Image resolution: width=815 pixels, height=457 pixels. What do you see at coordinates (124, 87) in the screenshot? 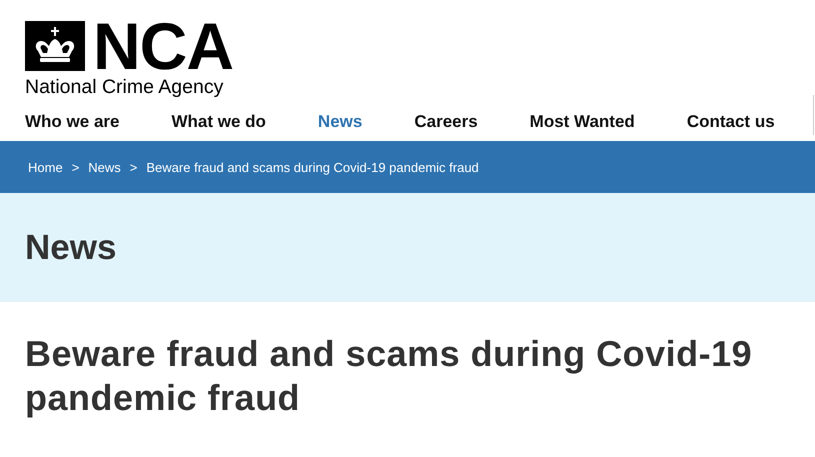
I see `logo-subtitle: National Crime Agency` at bounding box center [124, 87].